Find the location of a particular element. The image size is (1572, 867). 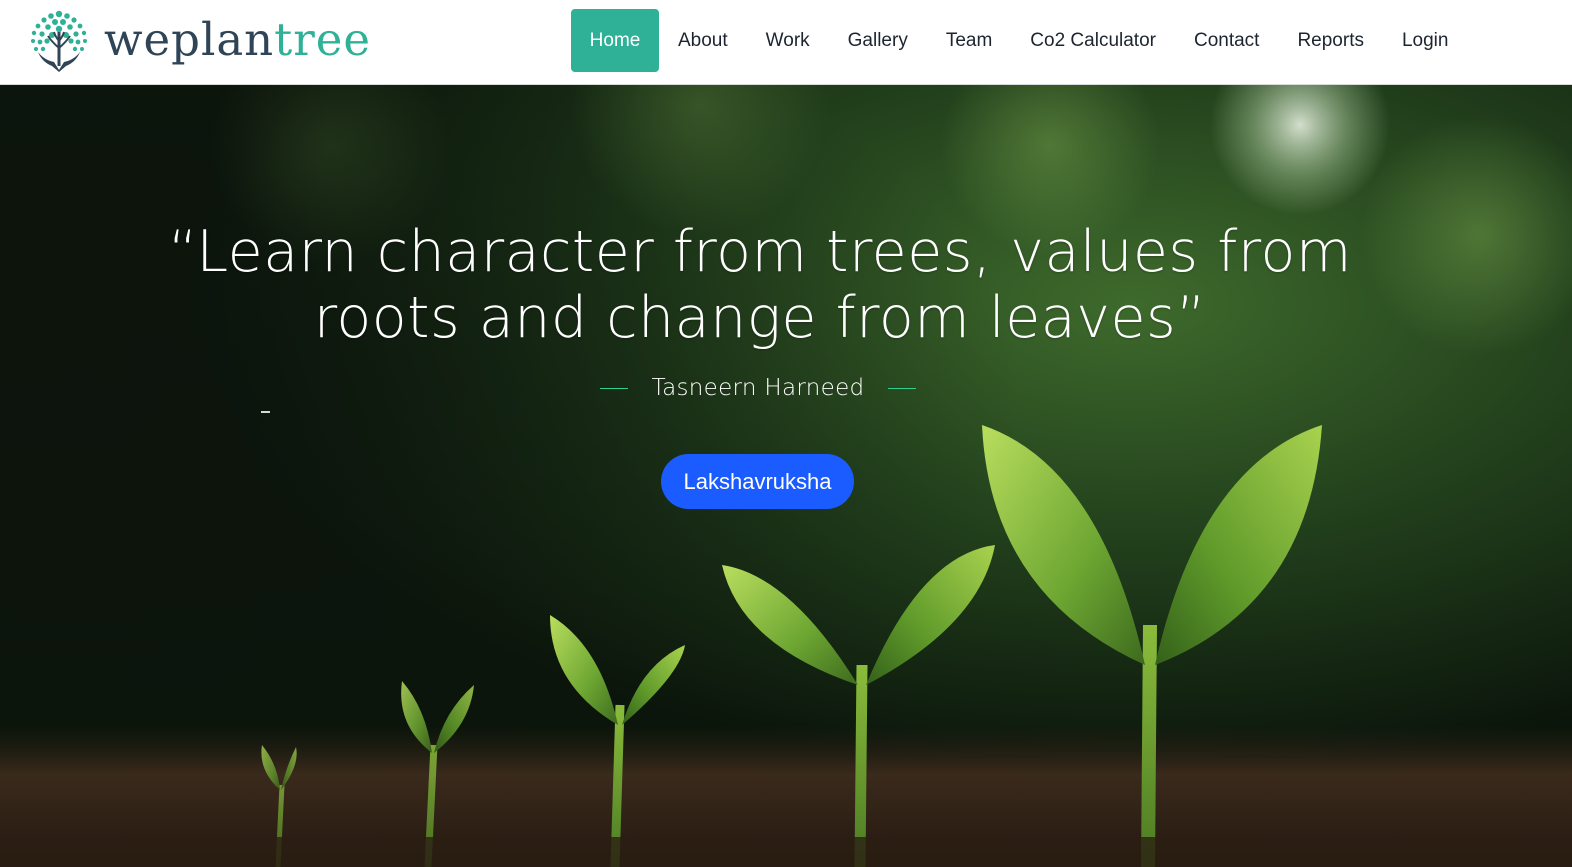

quote-author: Tasneern Harneed is located at coordinates (758, 388).